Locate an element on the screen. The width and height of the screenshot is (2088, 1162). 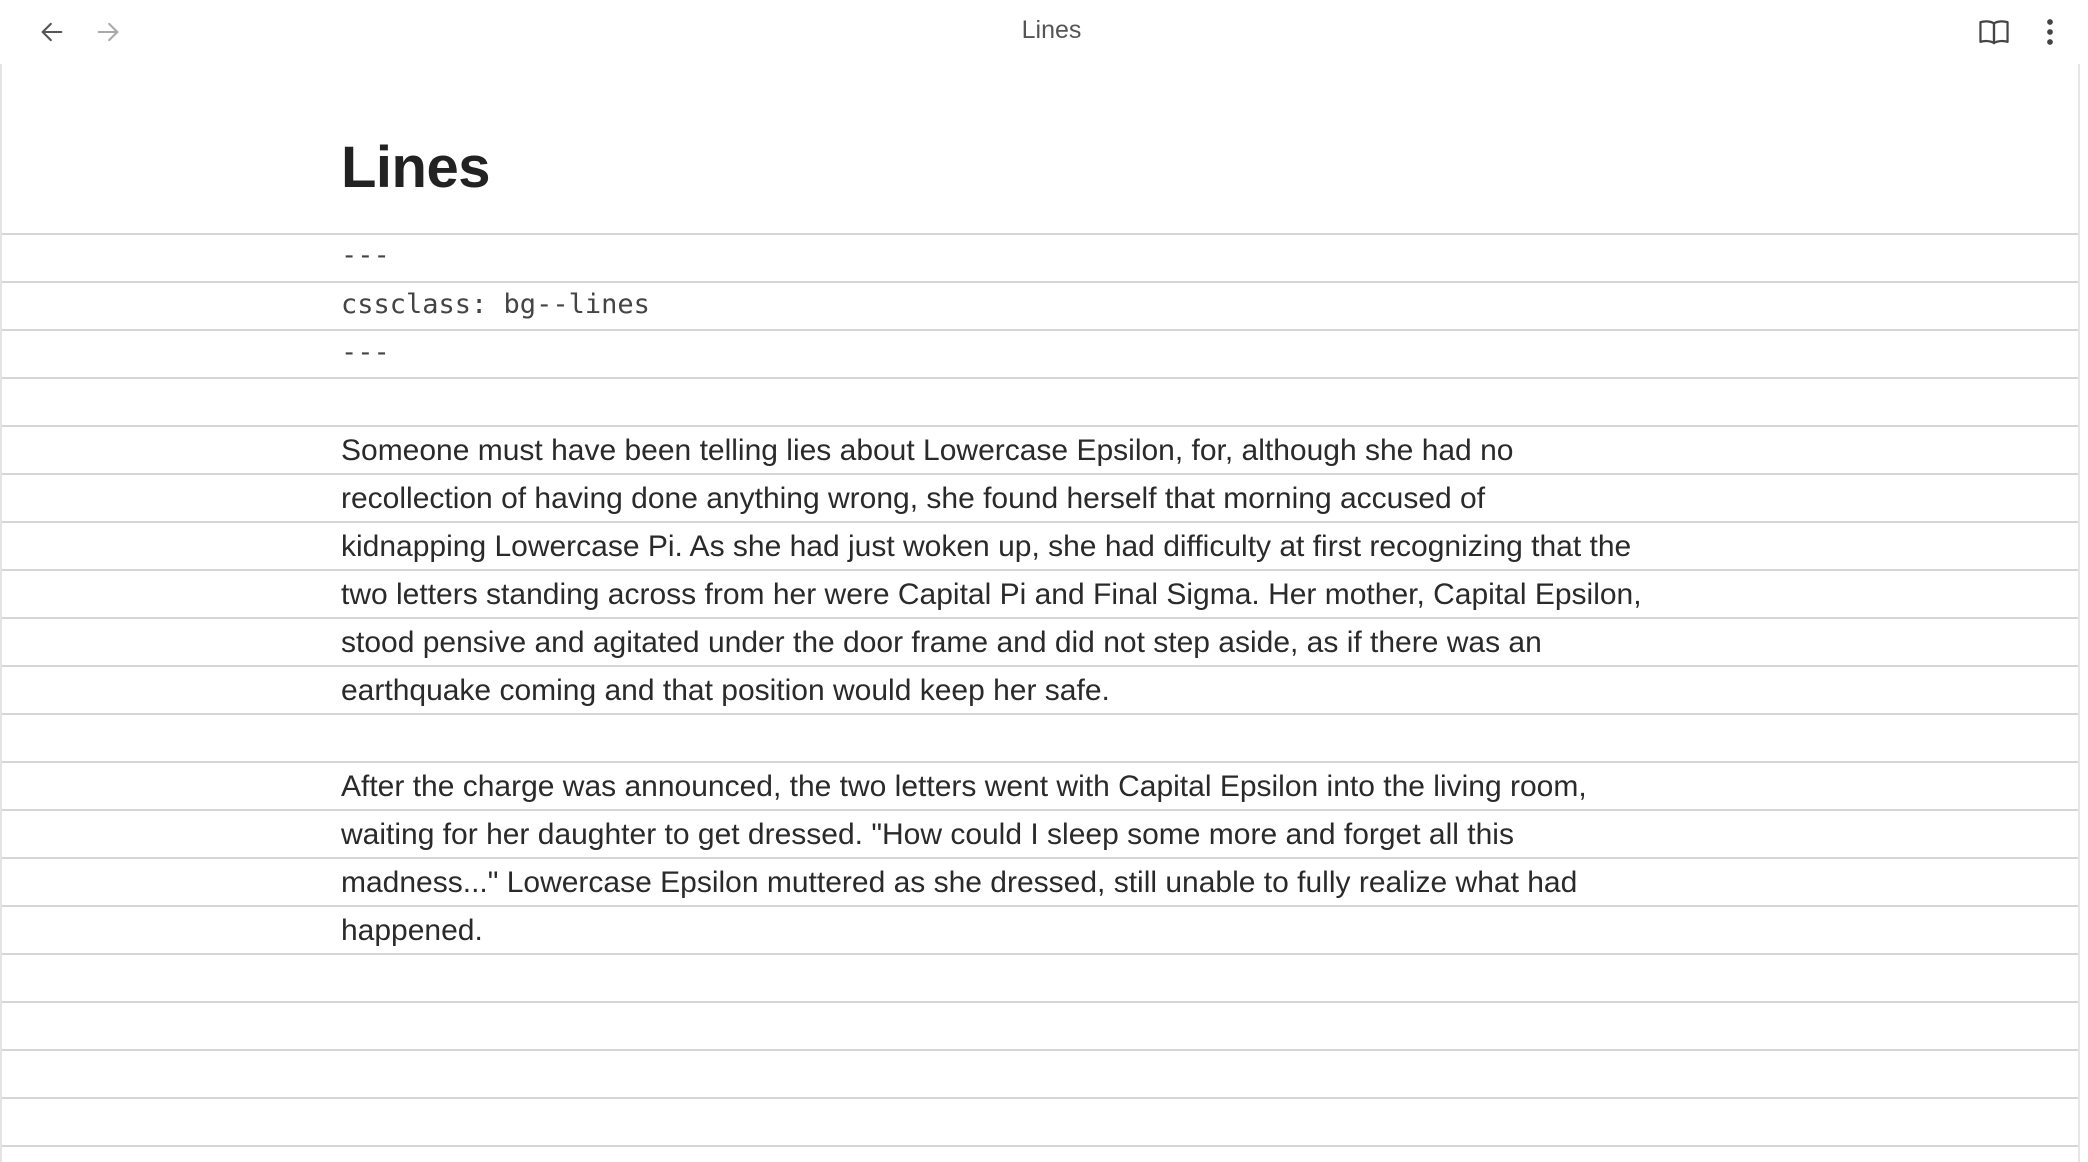
view-title: Lines is located at coordinates (1051, 30).